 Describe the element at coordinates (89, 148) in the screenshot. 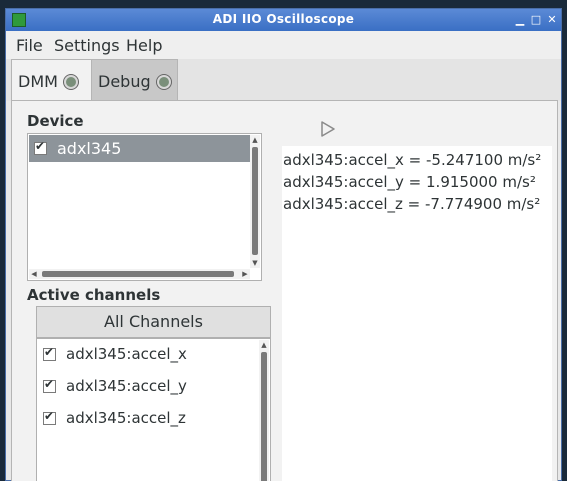

I see `device-name: adxl345` at that location.